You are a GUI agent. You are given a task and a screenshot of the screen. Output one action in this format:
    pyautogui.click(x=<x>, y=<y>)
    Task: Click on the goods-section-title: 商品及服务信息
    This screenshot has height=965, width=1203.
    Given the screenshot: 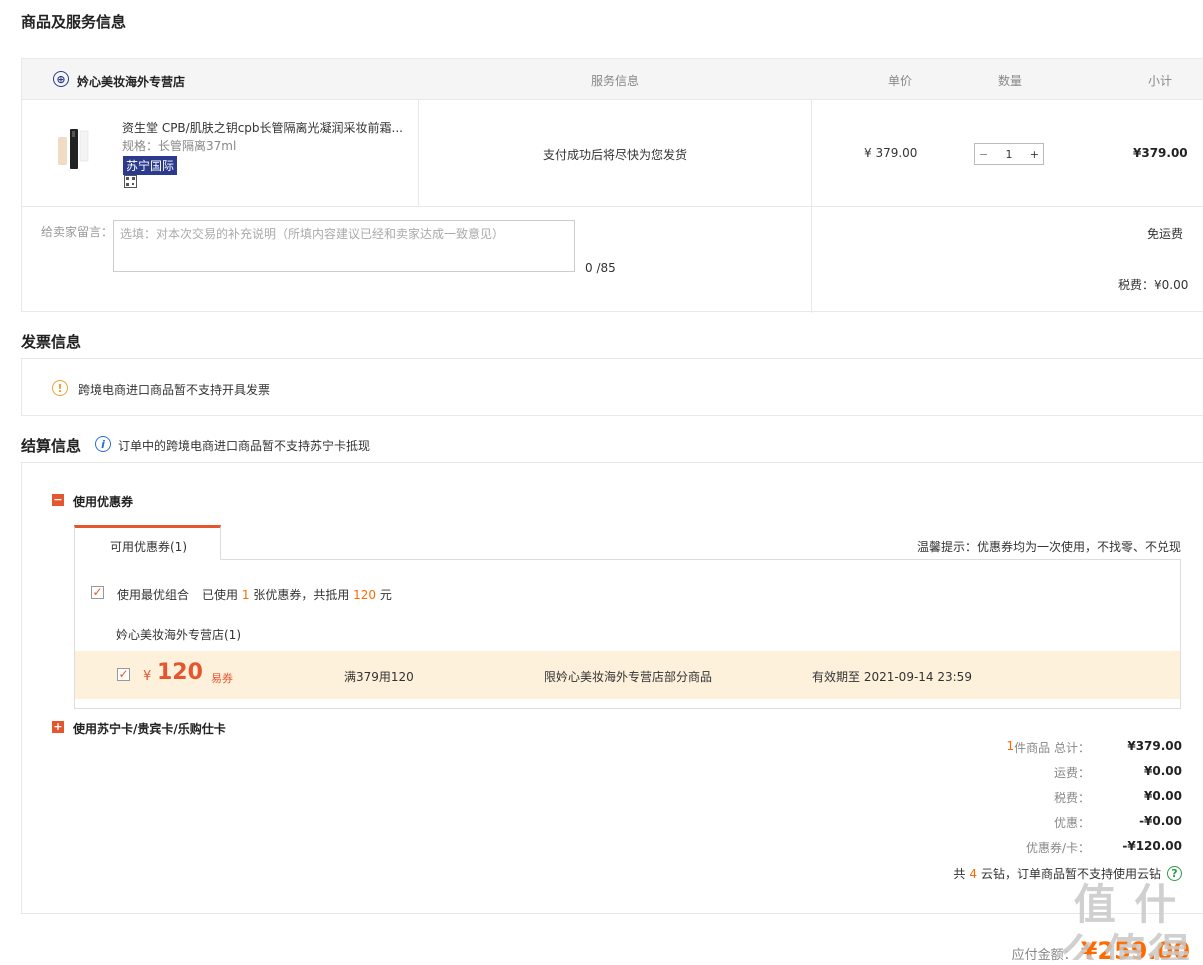 What is the action you would take?
    pyautogui.click(x=74, y=22)
    